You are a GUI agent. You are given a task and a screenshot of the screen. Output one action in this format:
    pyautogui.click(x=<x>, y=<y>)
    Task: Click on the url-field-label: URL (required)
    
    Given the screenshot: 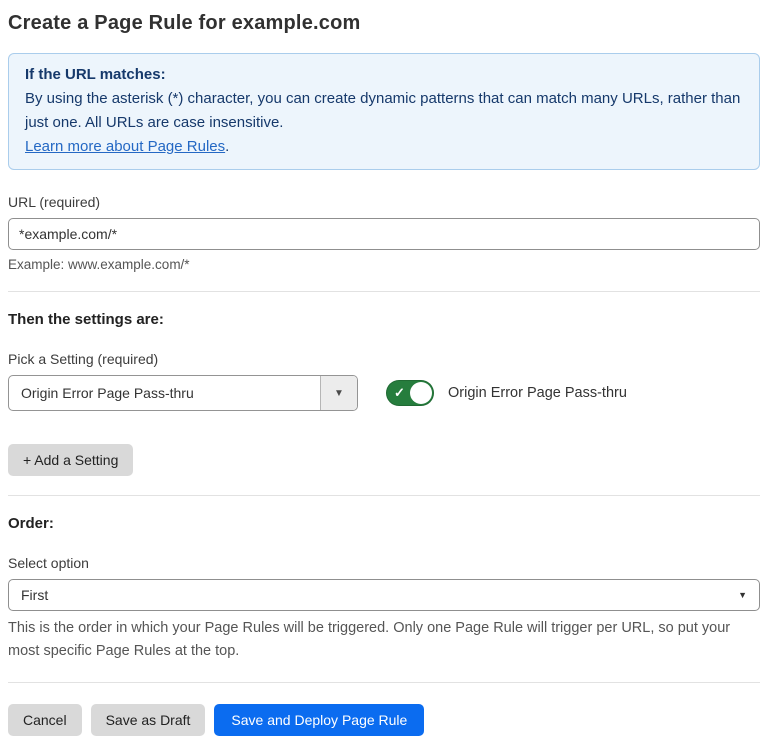 What is the action you would take?
    pyautogui.click(x=54, y=202)
    